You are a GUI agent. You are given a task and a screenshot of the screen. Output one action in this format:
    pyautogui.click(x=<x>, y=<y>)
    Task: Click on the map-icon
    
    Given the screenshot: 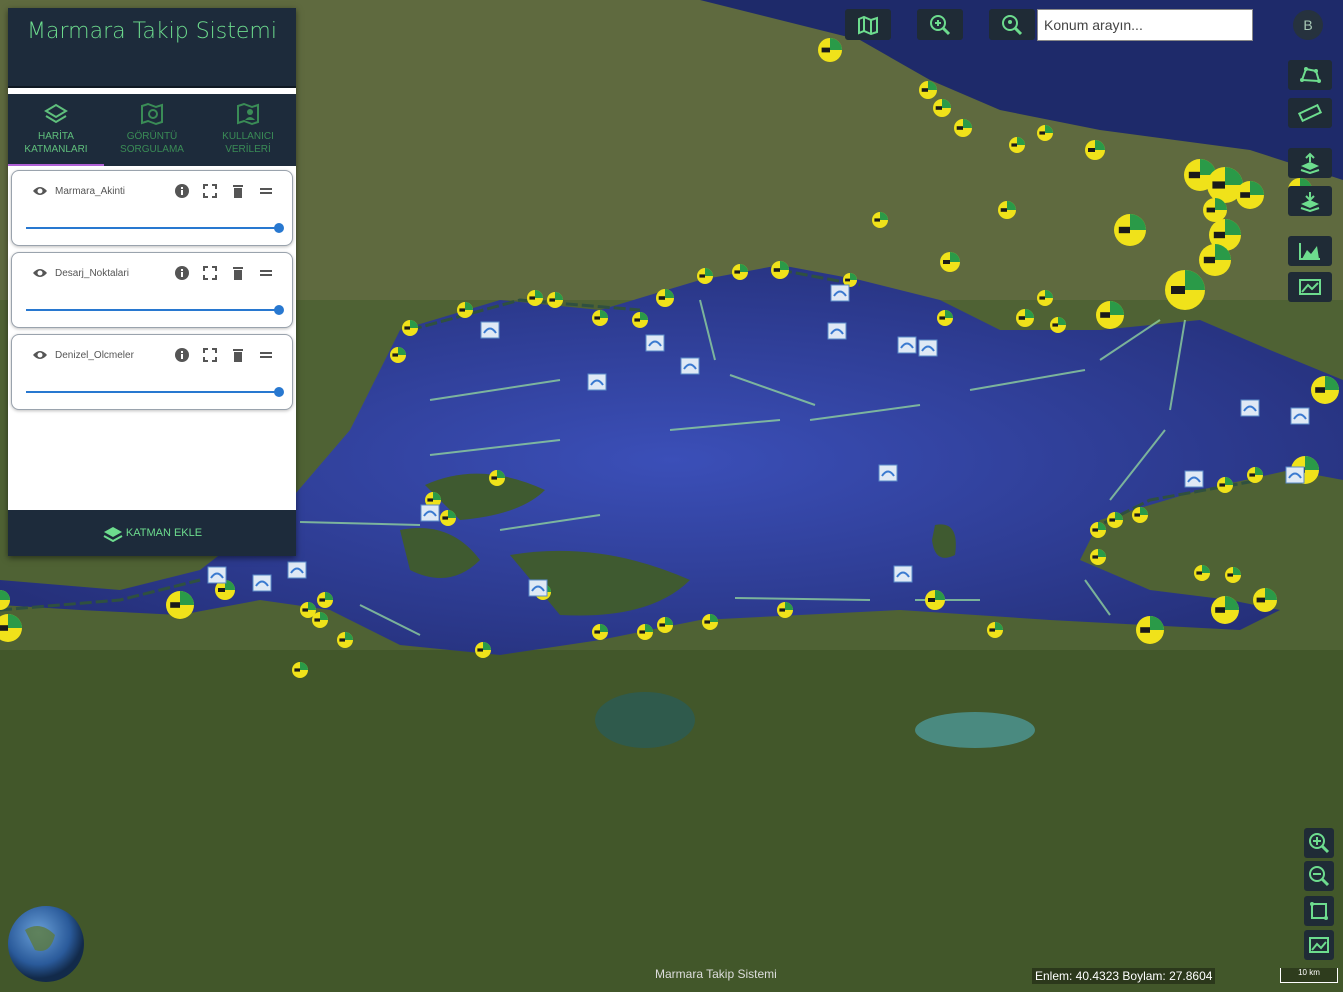 What is the action you would take?
    pyautogui.click(x=868, y=25)
    